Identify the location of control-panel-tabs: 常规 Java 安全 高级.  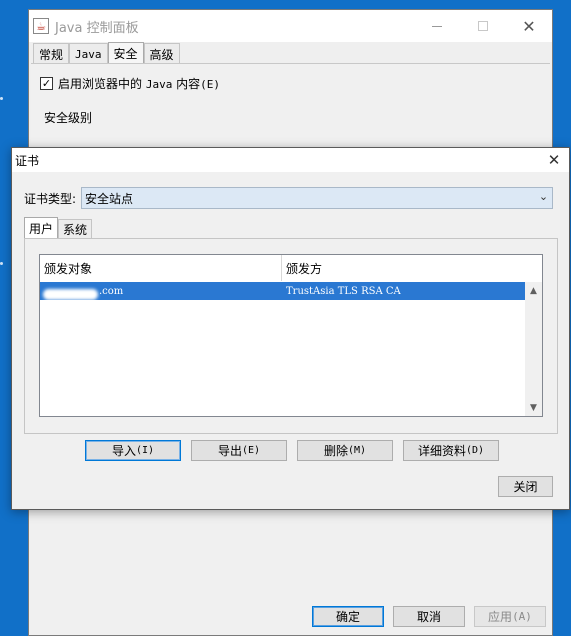
(106, 53).